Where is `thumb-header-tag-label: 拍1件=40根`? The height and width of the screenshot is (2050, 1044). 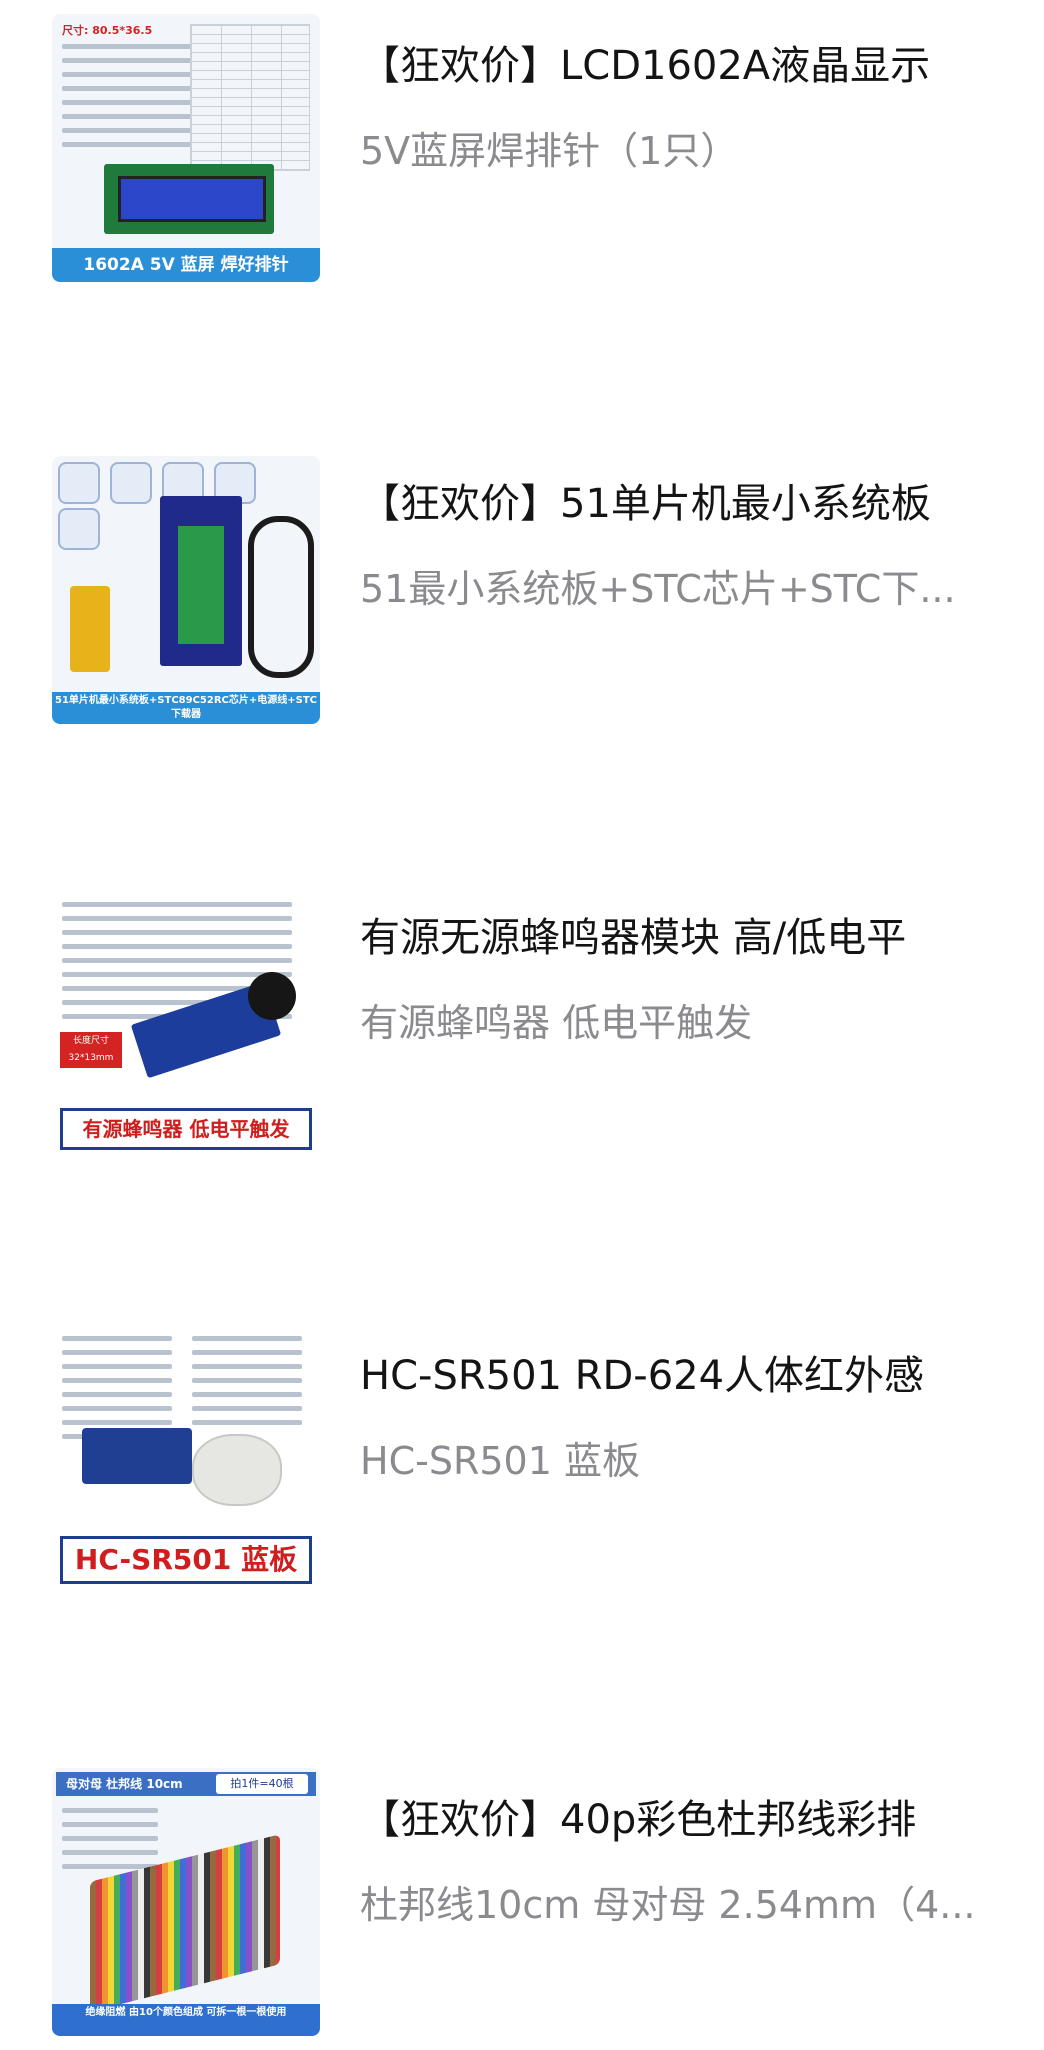
thumb-header-tag-label: 拍1件=40根 is located at coordinates (262, 1783).